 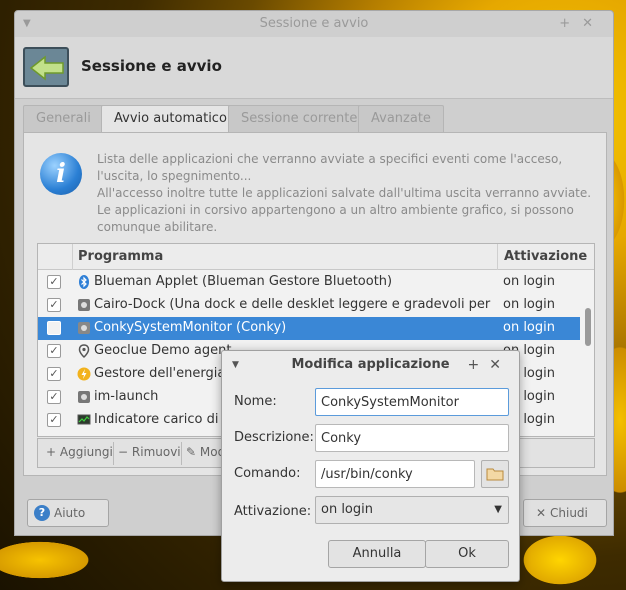 What do you see at coordinates (54, 328) in the screenshot?
I see `enable-checkbox` at bounding box center [54, 328].